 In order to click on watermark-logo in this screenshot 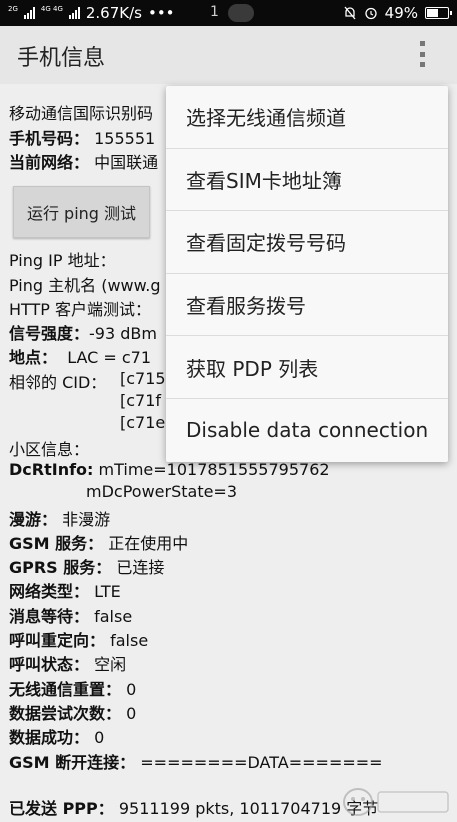, I will do `click(396, 802)`.